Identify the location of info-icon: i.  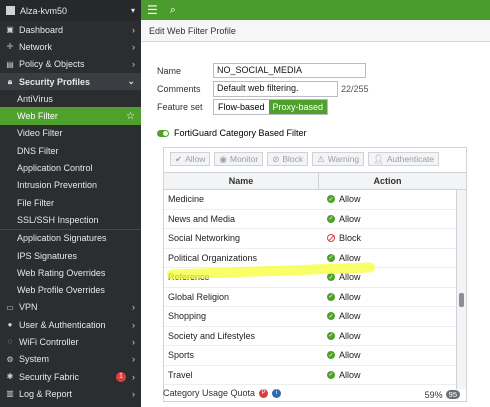
(277, 393).